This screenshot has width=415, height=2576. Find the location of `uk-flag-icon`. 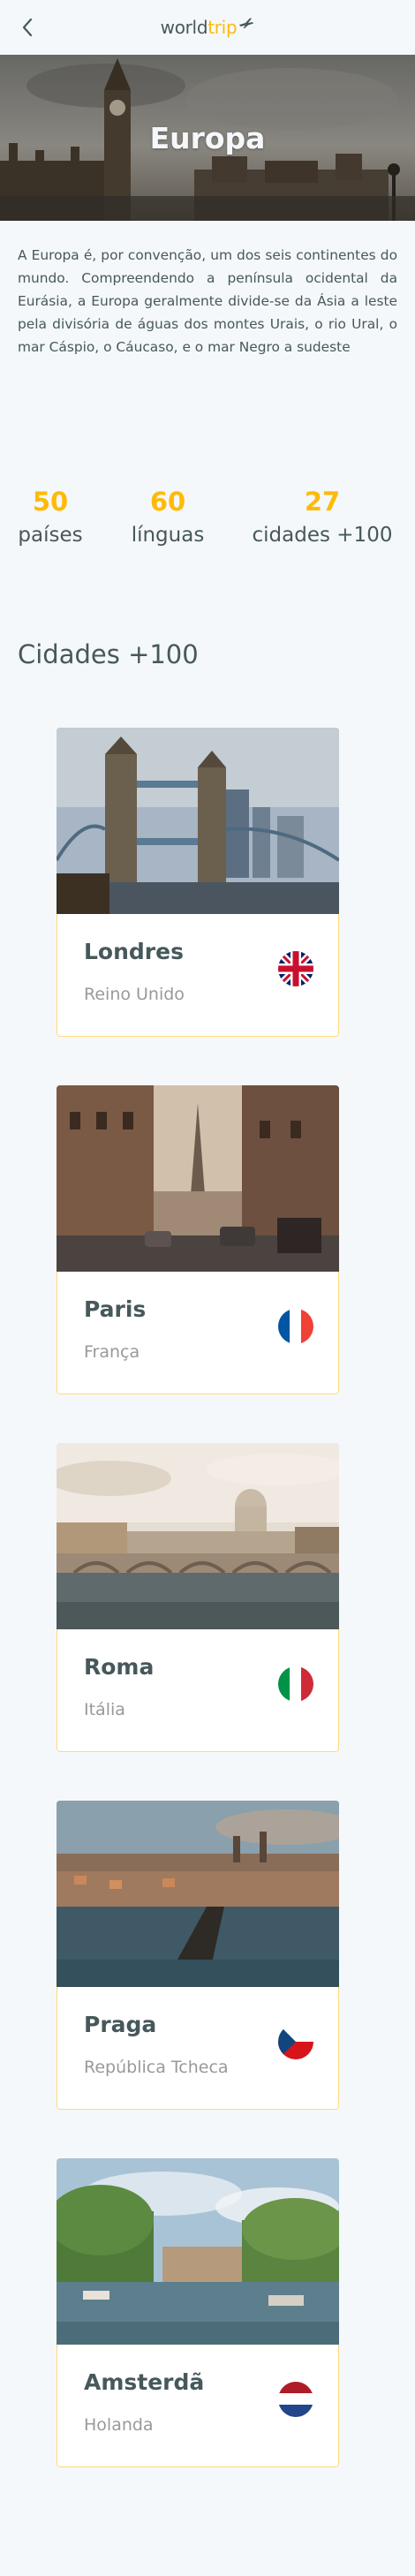

uk-flag-icon is located at coordinates (295, 968).